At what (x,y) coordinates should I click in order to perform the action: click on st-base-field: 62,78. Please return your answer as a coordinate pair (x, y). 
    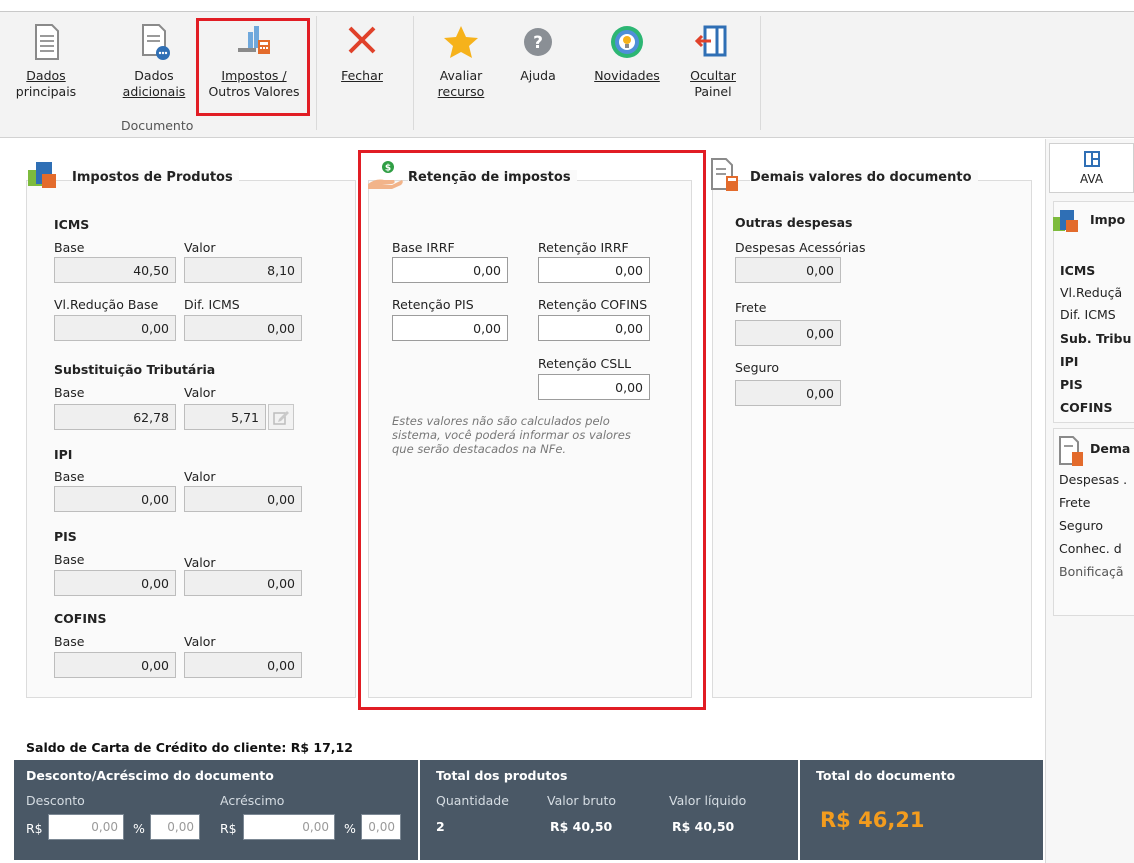
    Looking at the image, I should click on (115, 417).